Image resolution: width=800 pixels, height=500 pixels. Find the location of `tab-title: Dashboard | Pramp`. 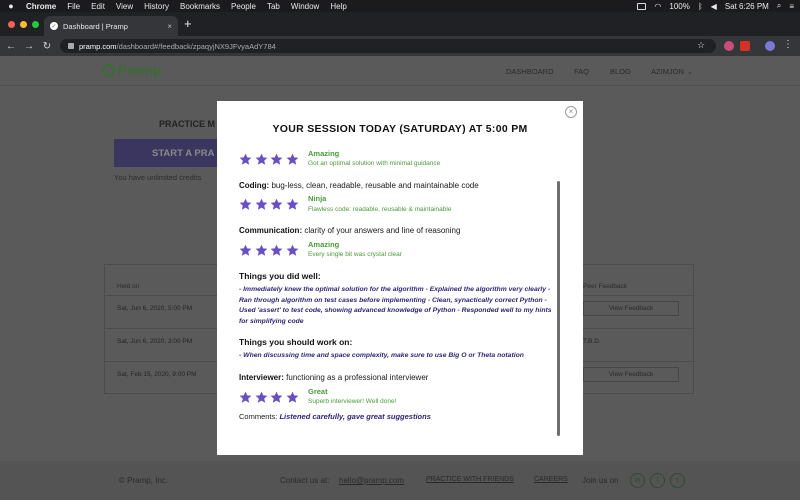

tab-title: Dashboard | Pramp is located at coordinates (95, 26).